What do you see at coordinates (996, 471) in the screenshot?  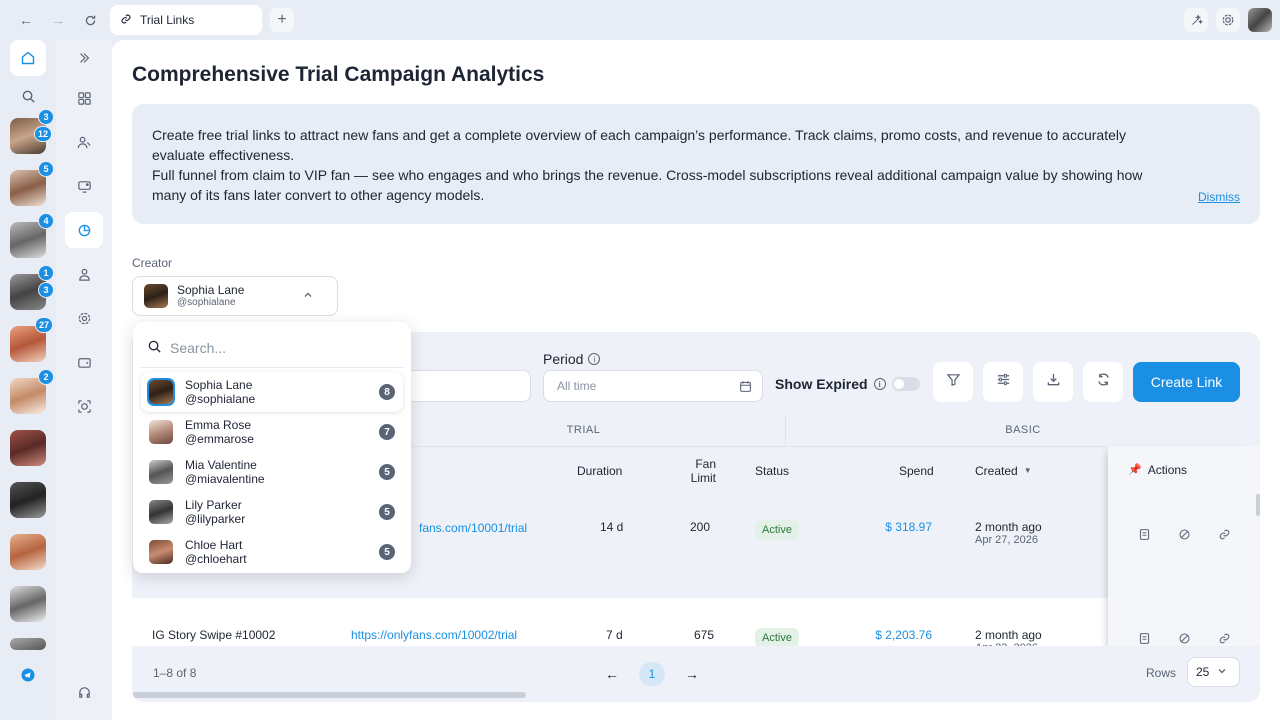 I see `col-created-label: Created` at bounding box center [996, 471].